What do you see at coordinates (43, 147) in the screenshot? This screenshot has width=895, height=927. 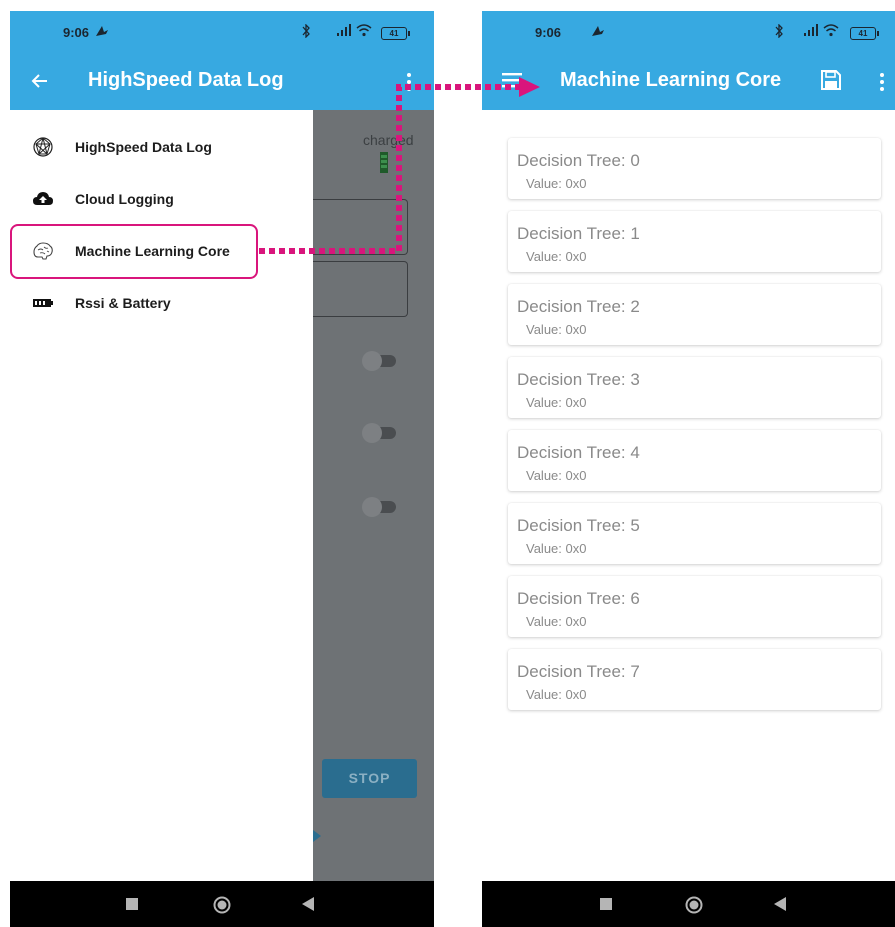 I see `network-sphere-icon` at bounding box center [43, 147].